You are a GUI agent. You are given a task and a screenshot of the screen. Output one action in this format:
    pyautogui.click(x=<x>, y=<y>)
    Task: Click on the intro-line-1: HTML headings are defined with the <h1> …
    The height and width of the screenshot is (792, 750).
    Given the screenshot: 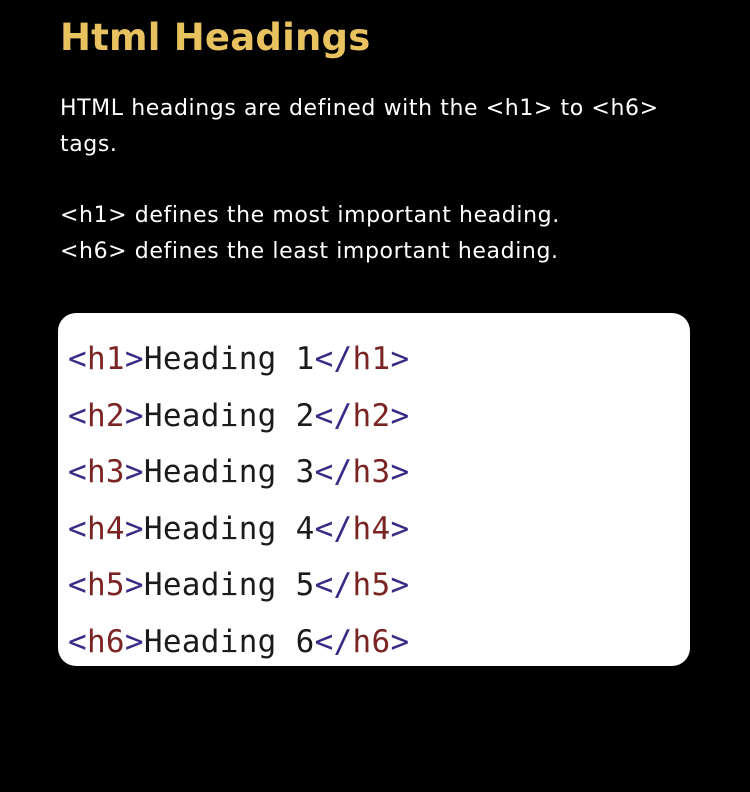 What is the action you would take?
    pyautogui.click(x=359, y=108)
    